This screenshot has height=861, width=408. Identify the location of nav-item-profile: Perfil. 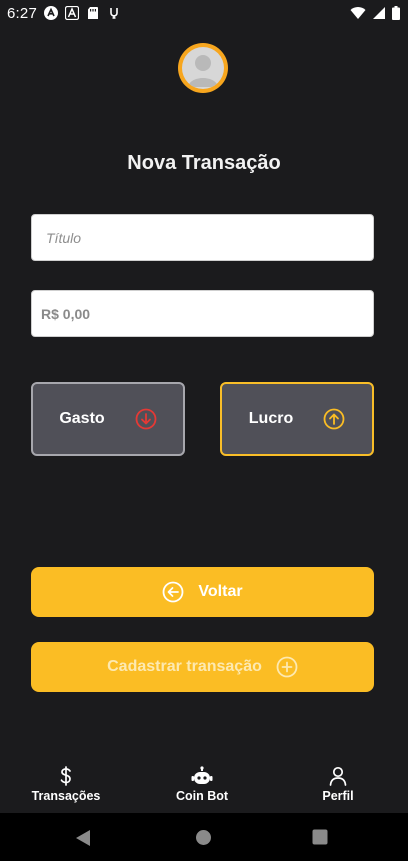
(338, 784).